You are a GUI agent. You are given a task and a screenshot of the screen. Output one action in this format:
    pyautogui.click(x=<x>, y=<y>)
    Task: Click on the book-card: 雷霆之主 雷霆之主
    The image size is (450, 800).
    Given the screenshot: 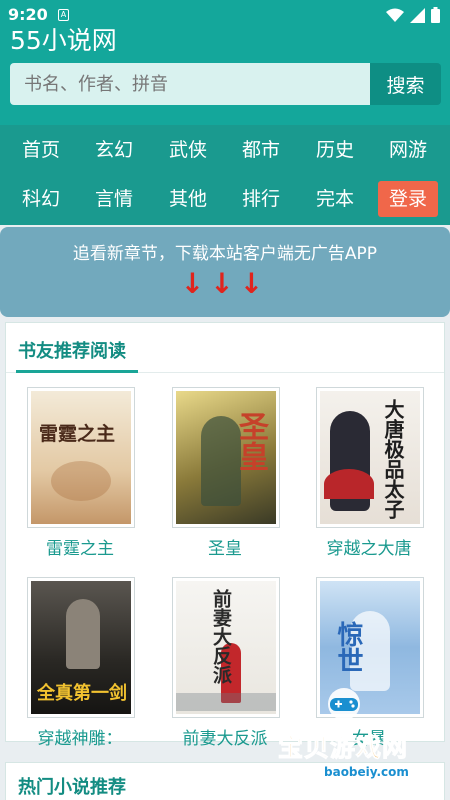 What is the action you would take?
    pyautogui.click(x=80, y=479)
    